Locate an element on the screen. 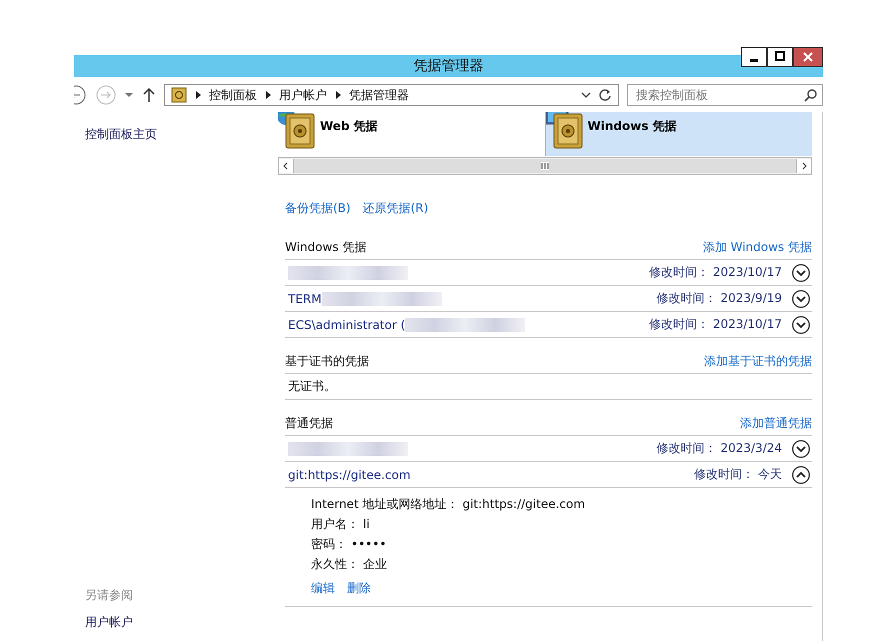 Image resolution: width=871 pixels, height=641 pixels. add-credential-link: 添加普通凭据 is located at coordinates (776, 423).